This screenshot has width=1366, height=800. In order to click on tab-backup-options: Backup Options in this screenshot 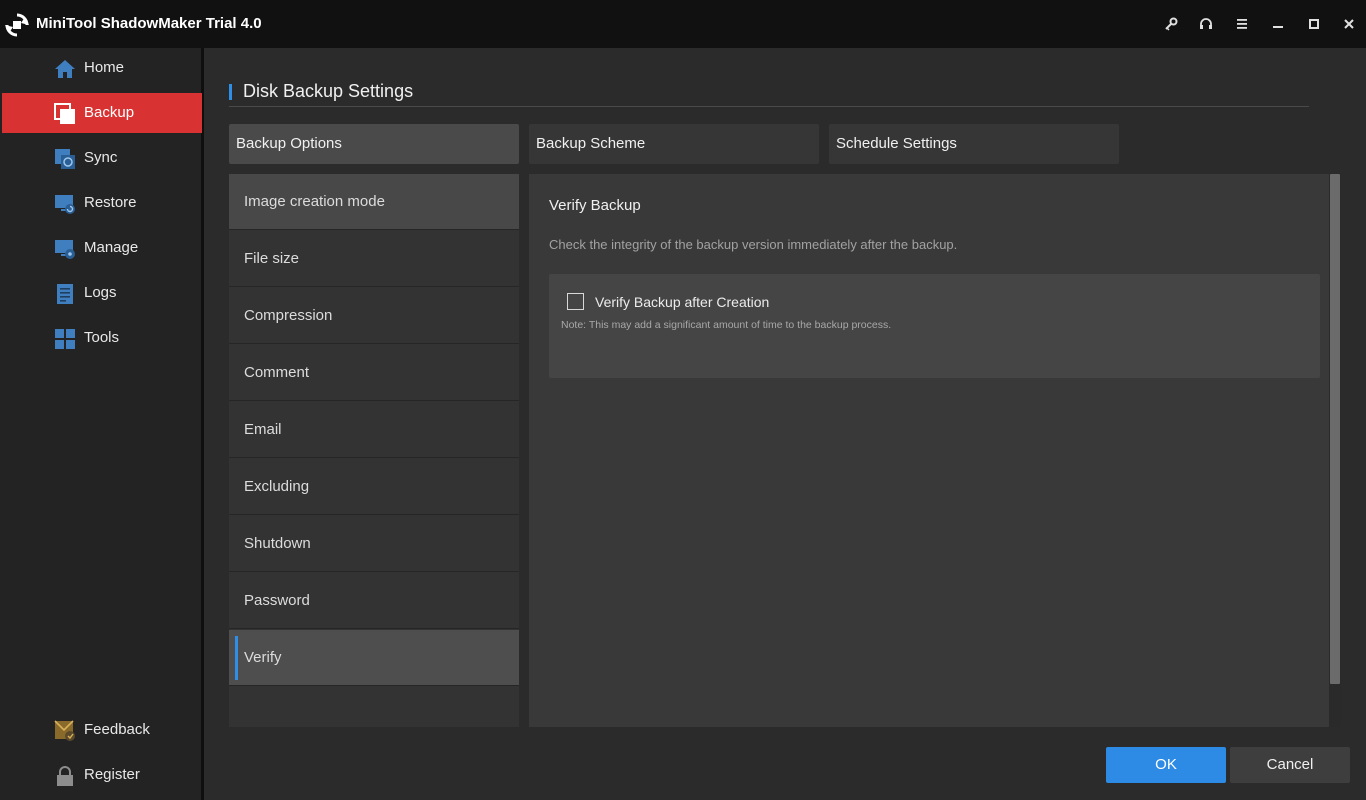, I will do `click(374, 144)`.